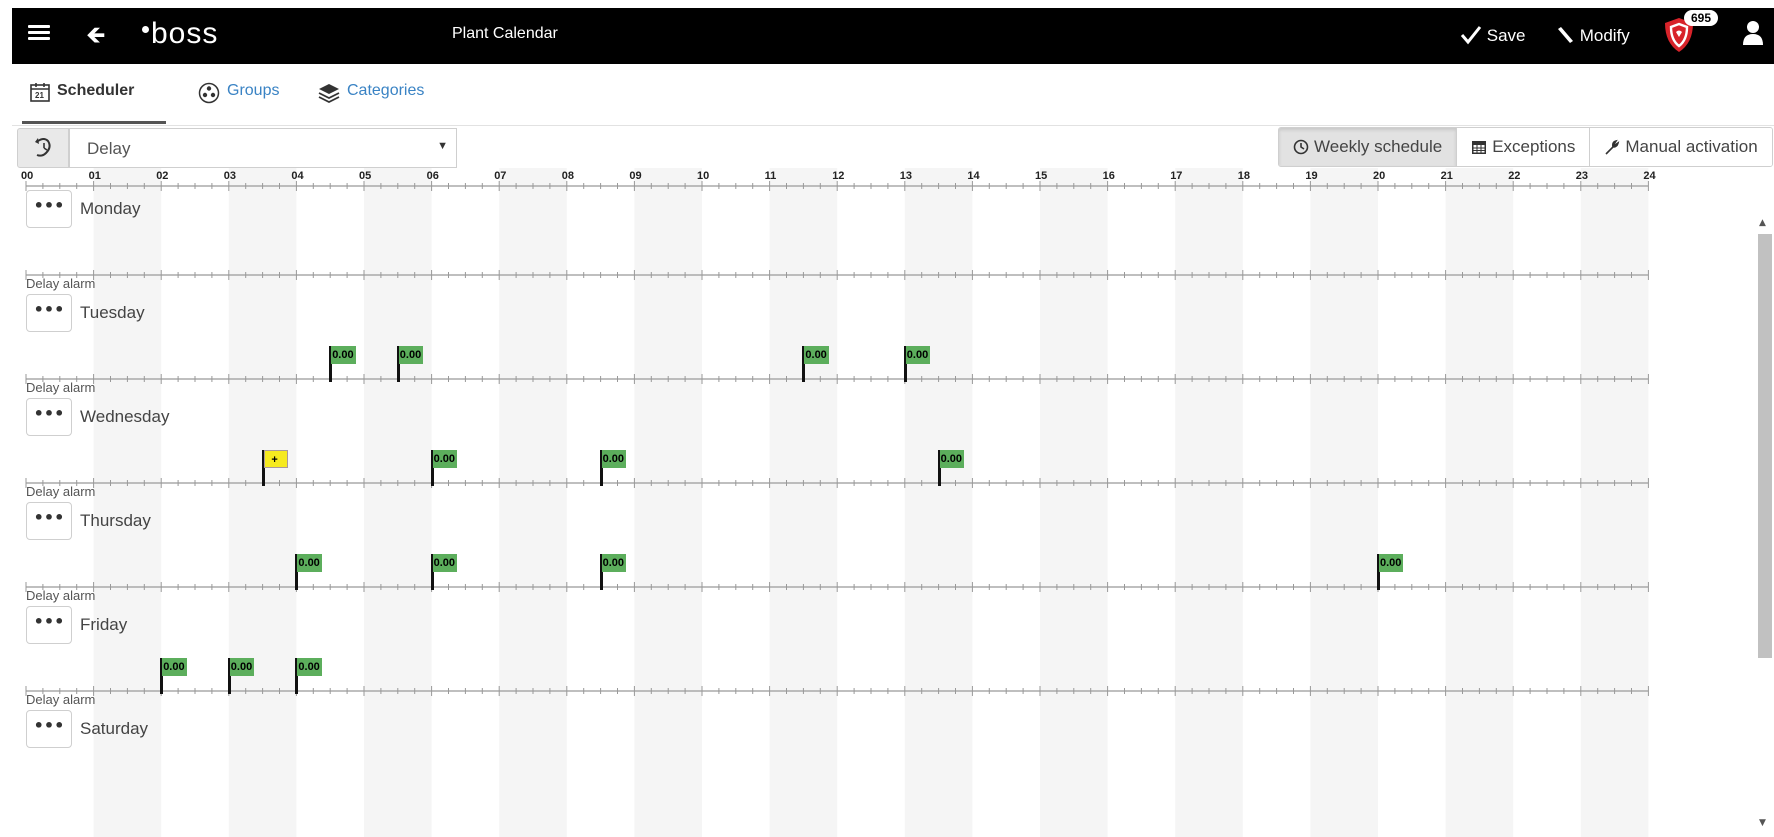  I want to click on hour-label: 15, so click(1041, 176).